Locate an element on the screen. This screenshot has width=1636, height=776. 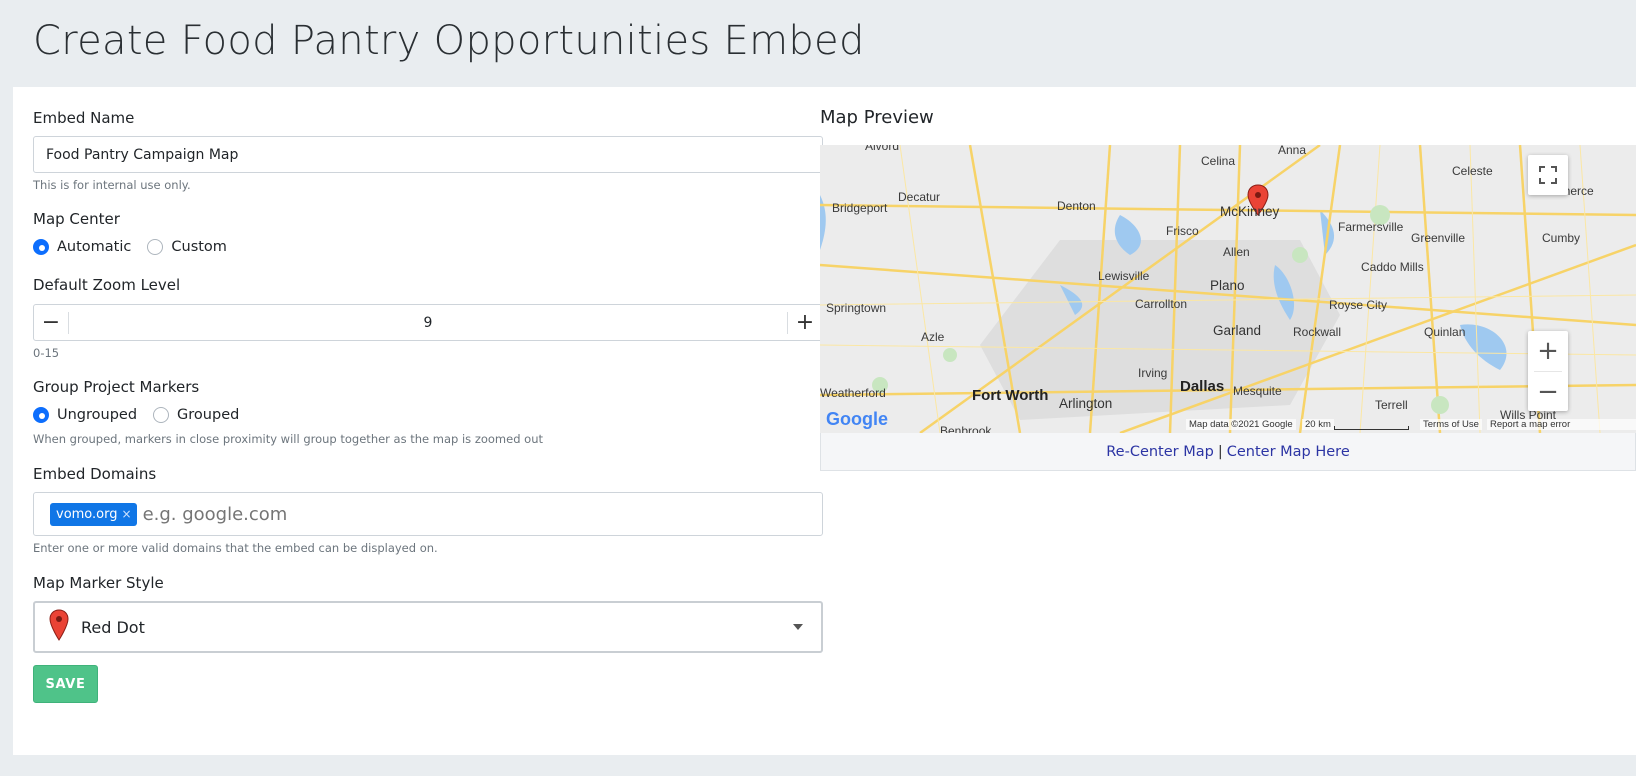
map-preview-title: Map Preview is located at coordinates (877, 117).